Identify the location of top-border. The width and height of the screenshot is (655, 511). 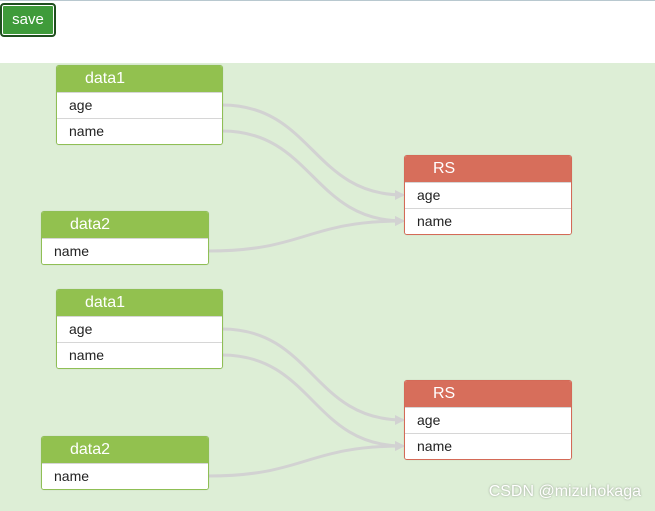
(327, 0).